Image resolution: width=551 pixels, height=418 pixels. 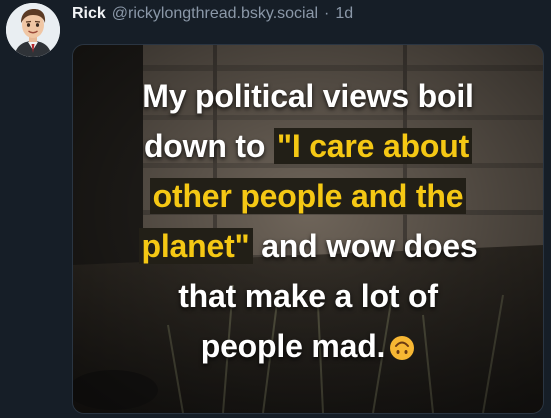 I want to click on caption-segment: My political views boil, so click(x=308, y=96).